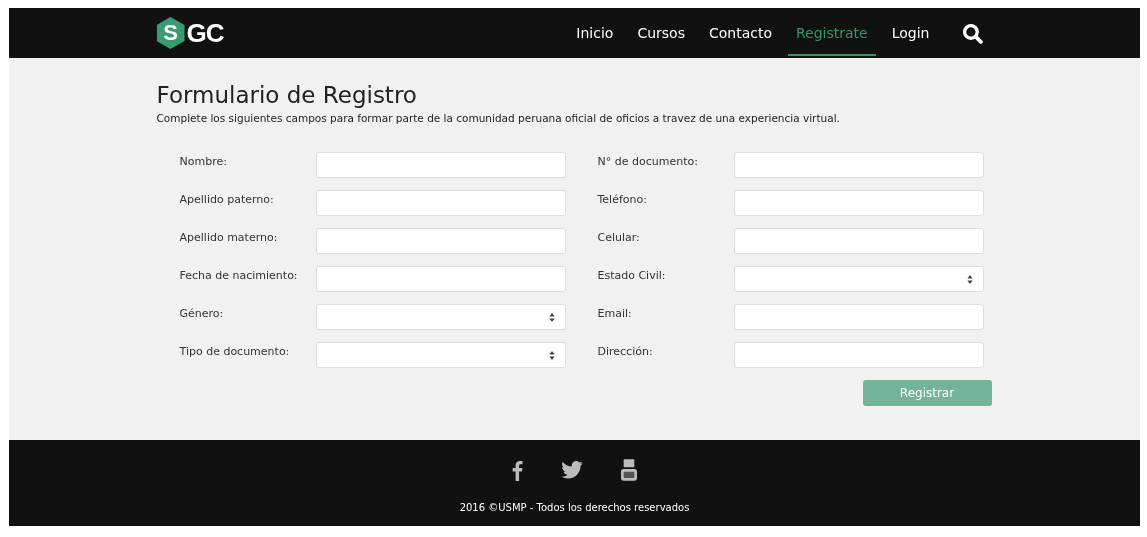 The height and width of the screenshot is (537, 1147). What do you see at coordinates (205, 33) in the screenshot?
I see `logo-text: GC` at bounding box center [205, 33].